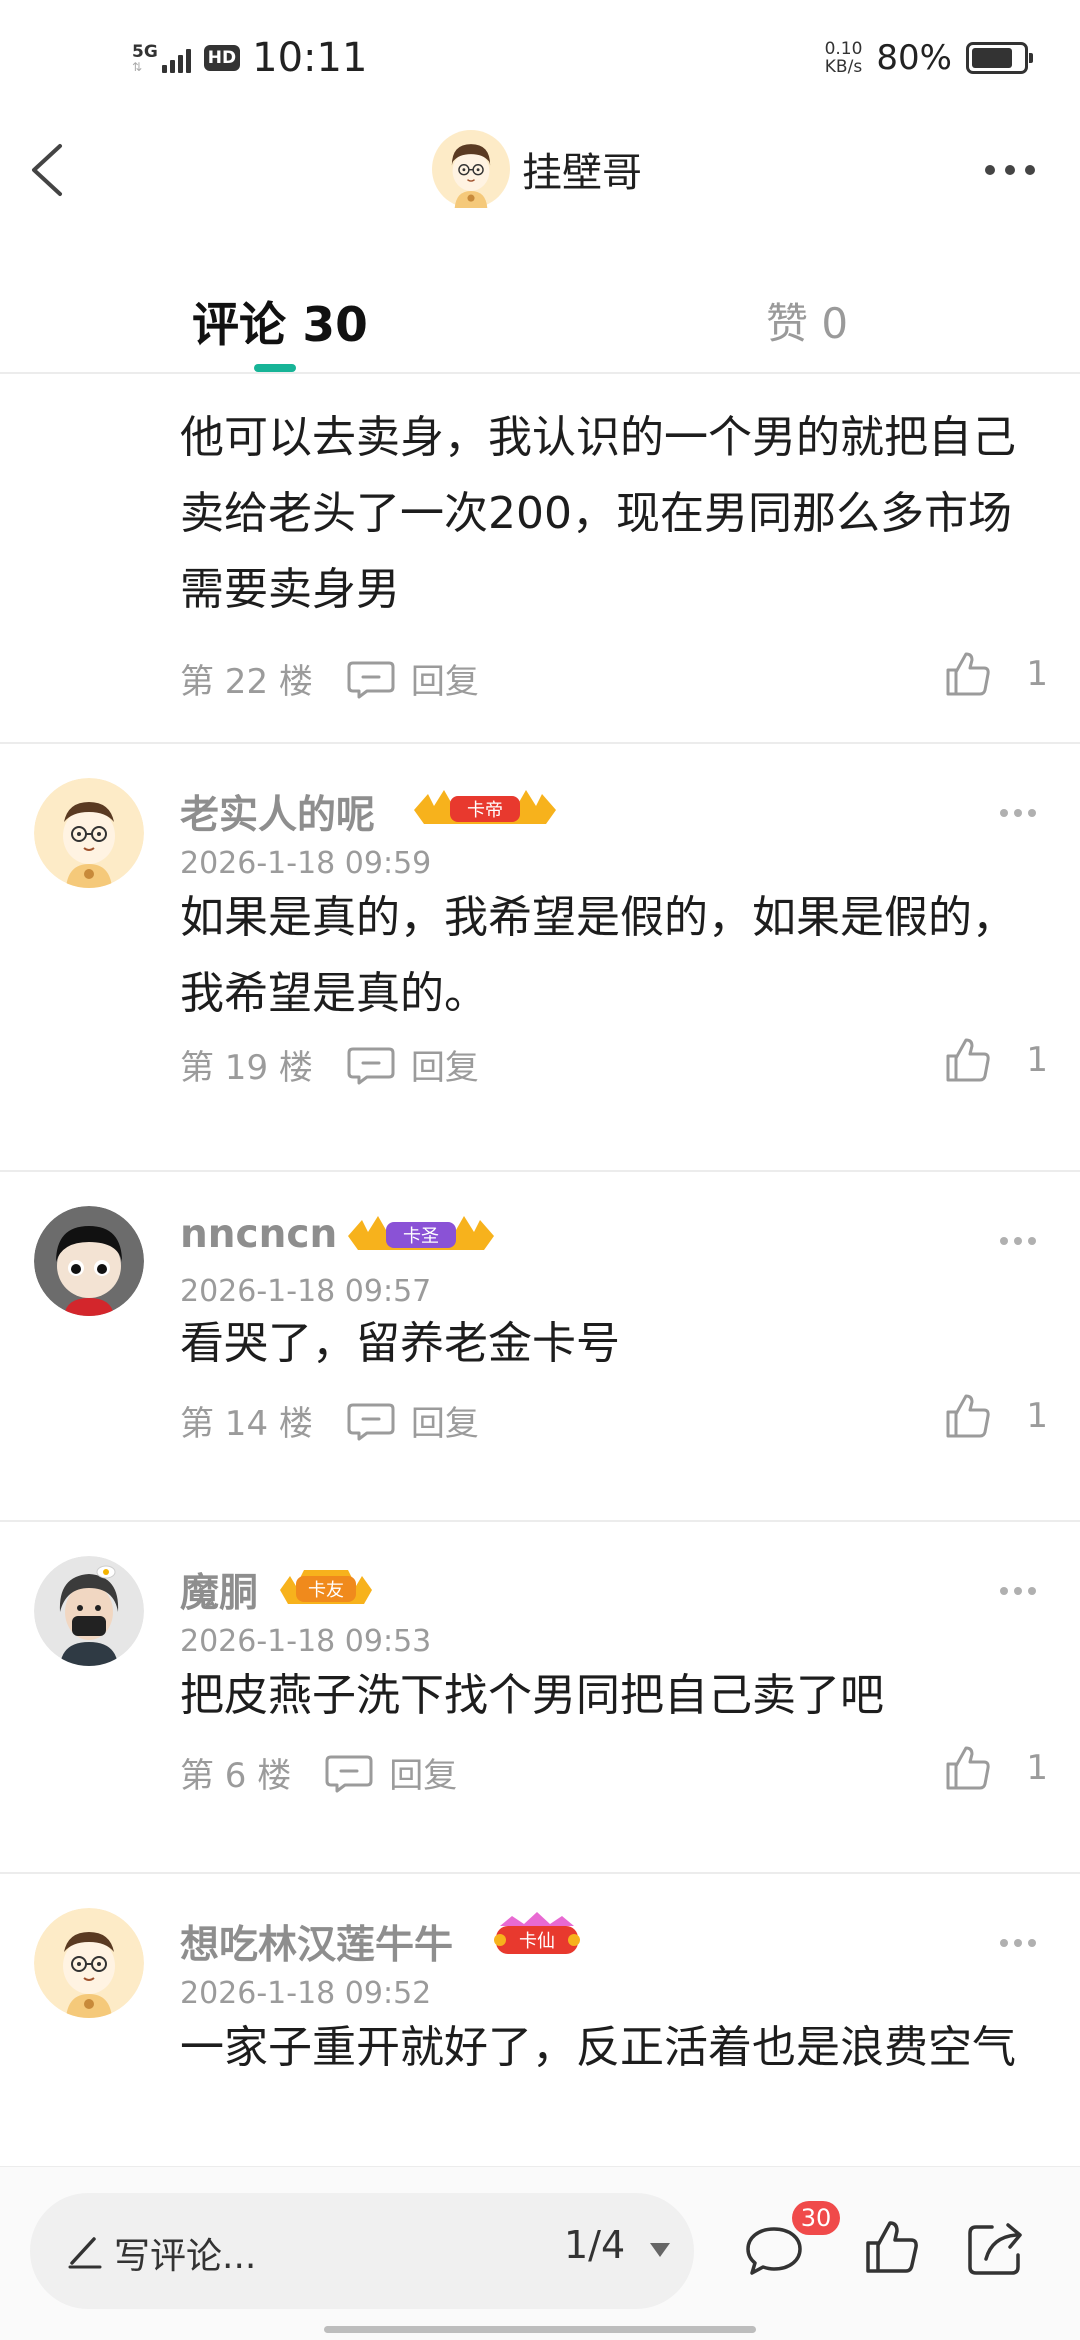 This screenshot has height=2340, width=1080. Describe the element at coordinates (306, 1993) in the screenshot. I see `comment-time: 2026-1-18 09:52` at that location.